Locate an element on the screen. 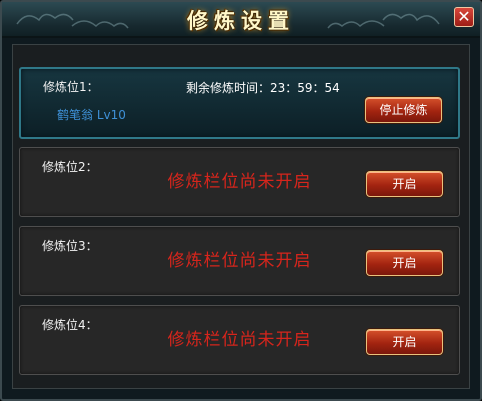 Image resolution: width=482 pixels, height=401 pixels. close-icon: ✕ is located at coordinates (464, 16).